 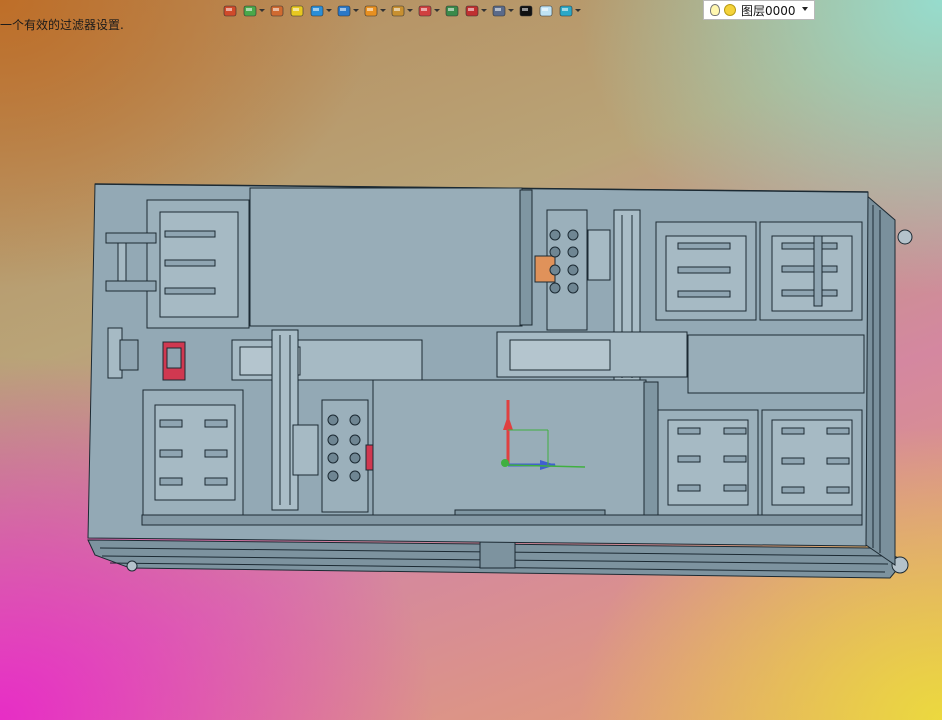 What do you see at coordinates (193, 452) in the screenshot?
I see `lower-left-plates` at bounding box center [193, 452].